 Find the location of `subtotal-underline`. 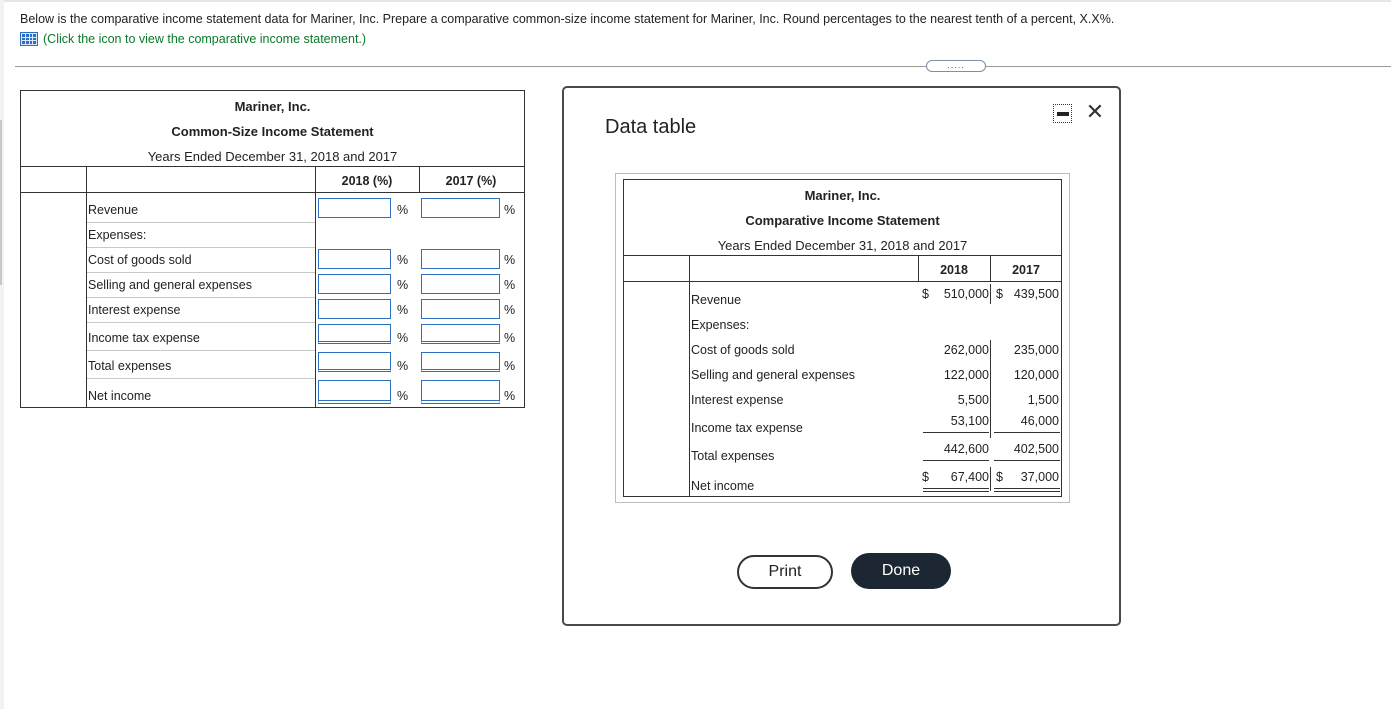

subtotal-underline is located at coordinates (1027, 432).